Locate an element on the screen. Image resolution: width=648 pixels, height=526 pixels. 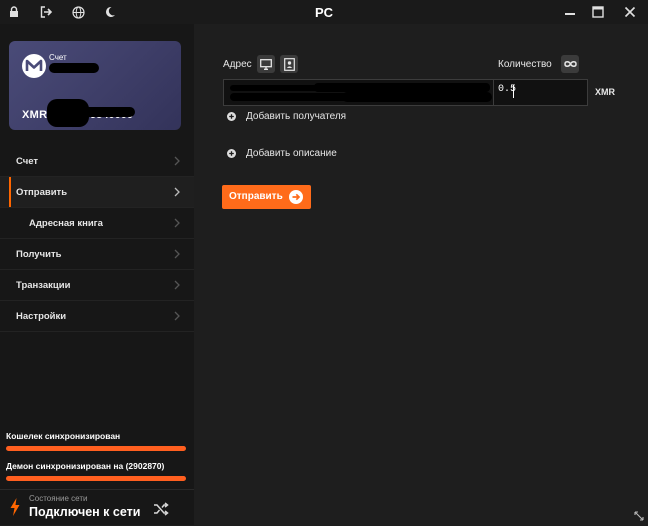
amount-label: Количество is located at coordinates (525, 64).